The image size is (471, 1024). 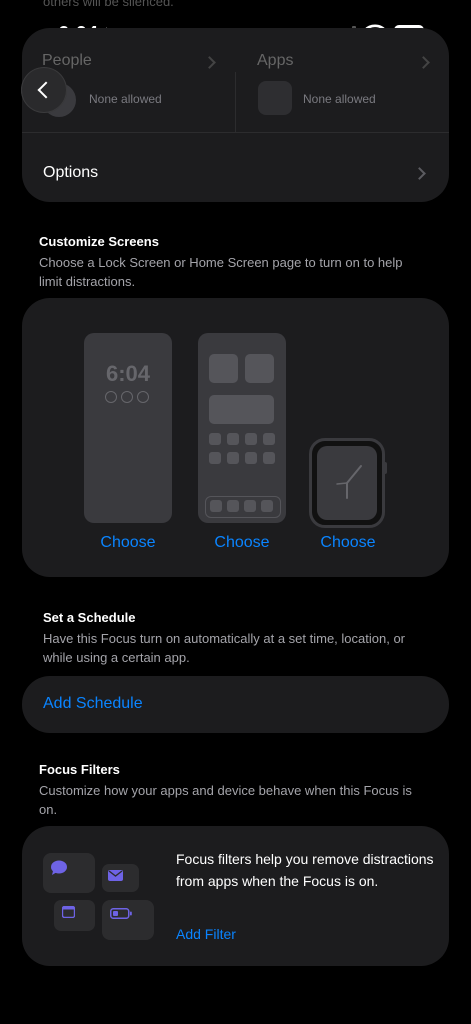 I want to click on home-dock, so click(x=243, y=507).